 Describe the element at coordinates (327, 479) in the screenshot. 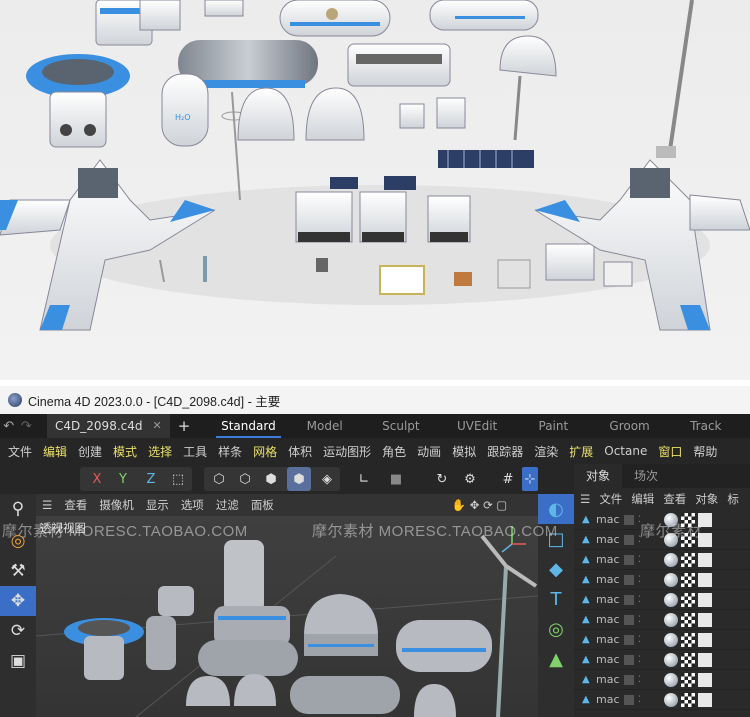

I see `texture-mode-icon: ◈` at that location.